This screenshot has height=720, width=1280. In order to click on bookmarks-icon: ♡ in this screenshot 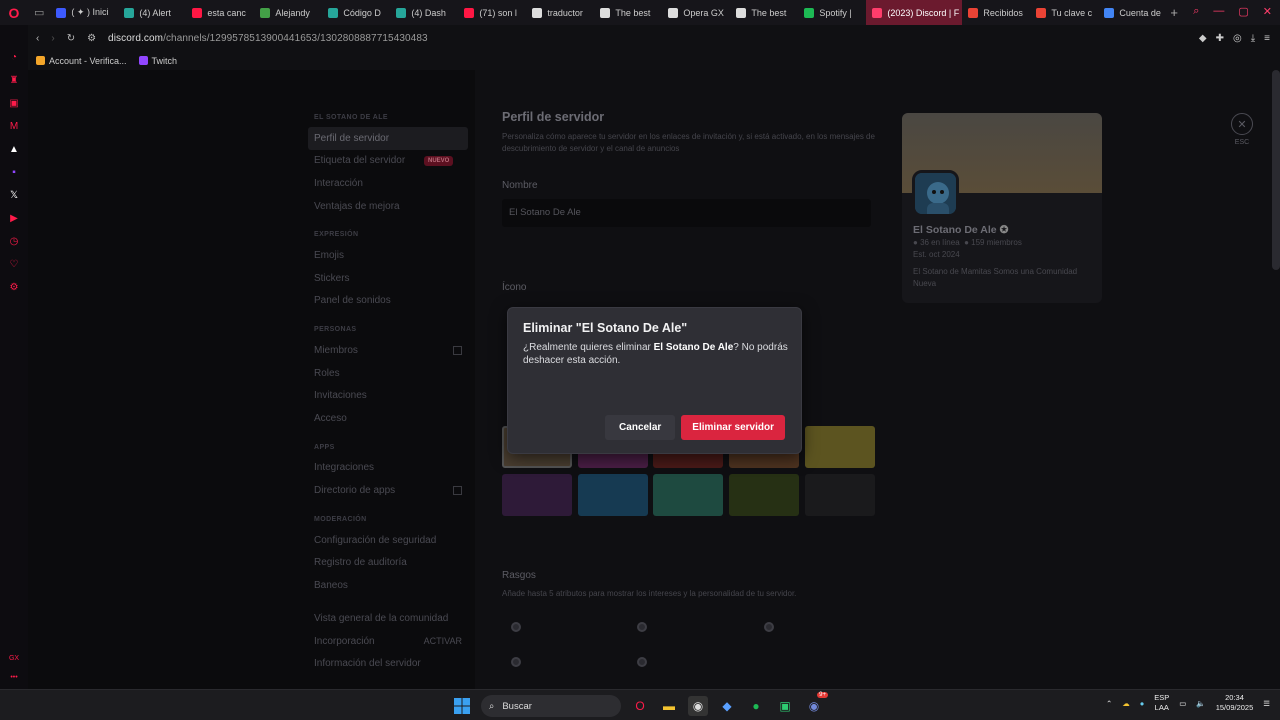, I will do `click(14, 264)`.